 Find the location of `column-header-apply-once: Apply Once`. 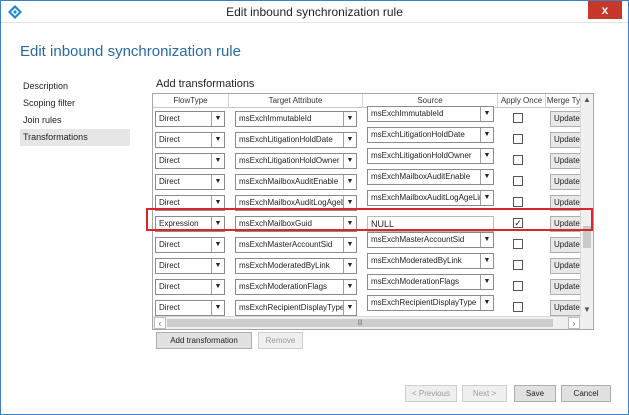

column-header-apply-once: Apply Once is located at coordinates (522, 101).